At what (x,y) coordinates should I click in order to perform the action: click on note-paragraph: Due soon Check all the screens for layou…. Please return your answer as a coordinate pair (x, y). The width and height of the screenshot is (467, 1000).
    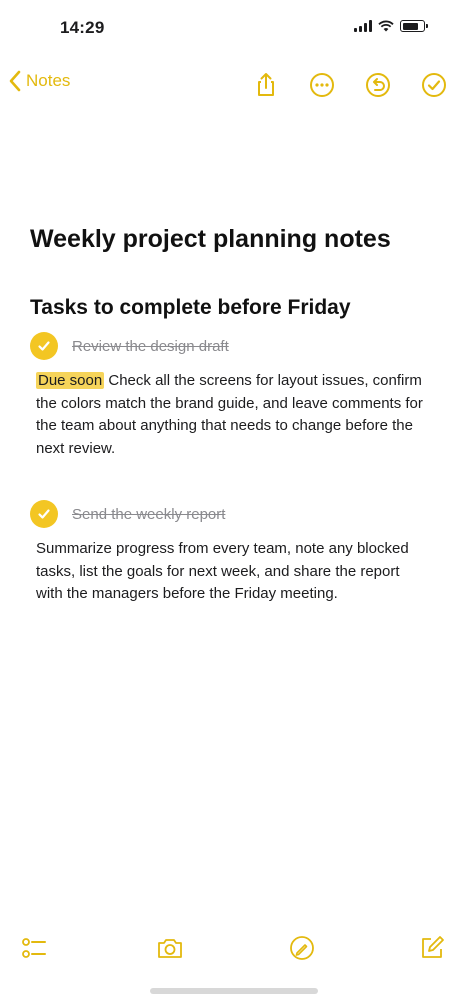
    Looking at the image, I should click on (233, 415).